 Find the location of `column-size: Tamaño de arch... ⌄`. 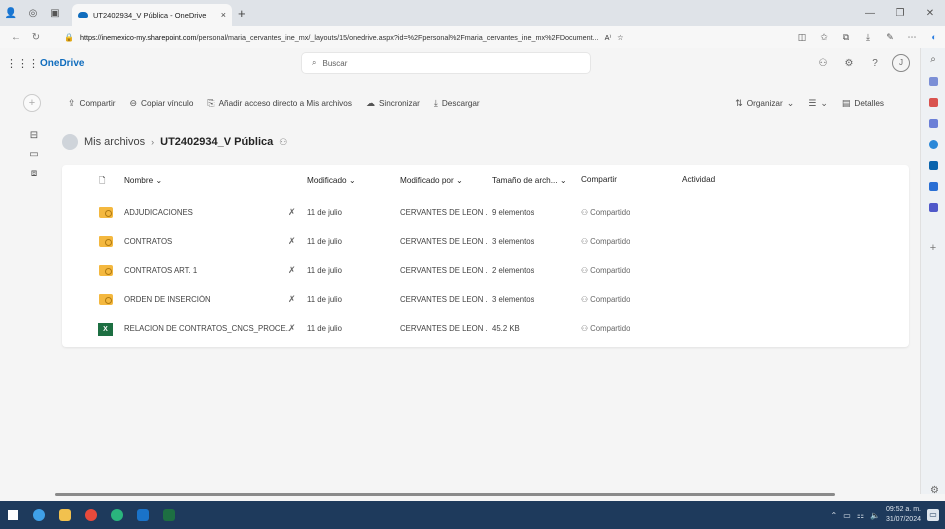

column-size: Tamaño de arch... ⌄ is located at coordinates (529, 180).